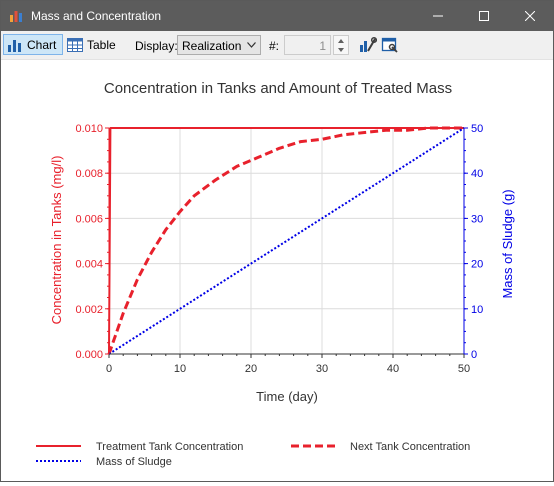 The height and width of the screenshot is (486, 554). What do you see at coordinates (474, 355) in the screenshot?
I see `right-y-tick-label: 0` at bounding box center [474, 355].